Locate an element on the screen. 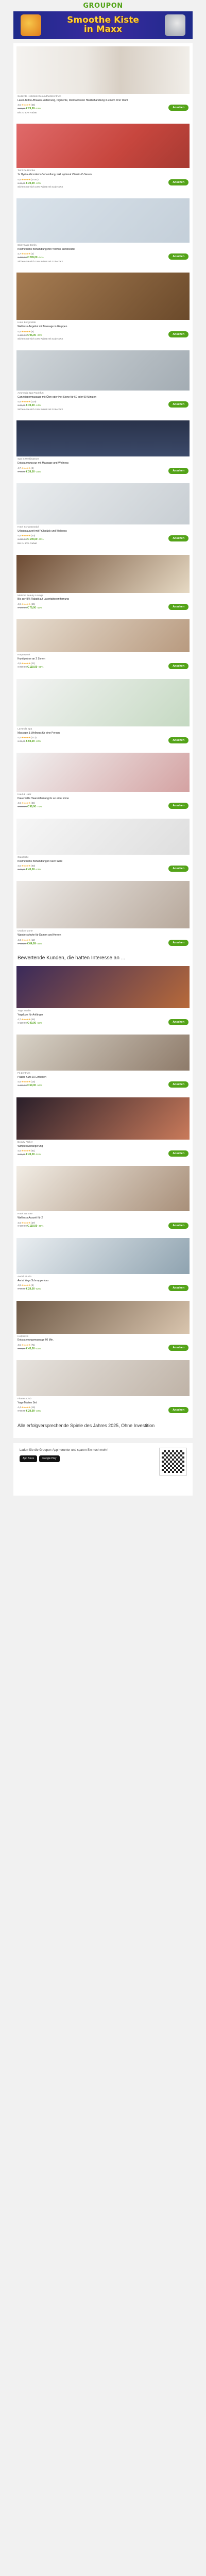  deal-location: Haut & Haar is located at coordinates (24, 794).